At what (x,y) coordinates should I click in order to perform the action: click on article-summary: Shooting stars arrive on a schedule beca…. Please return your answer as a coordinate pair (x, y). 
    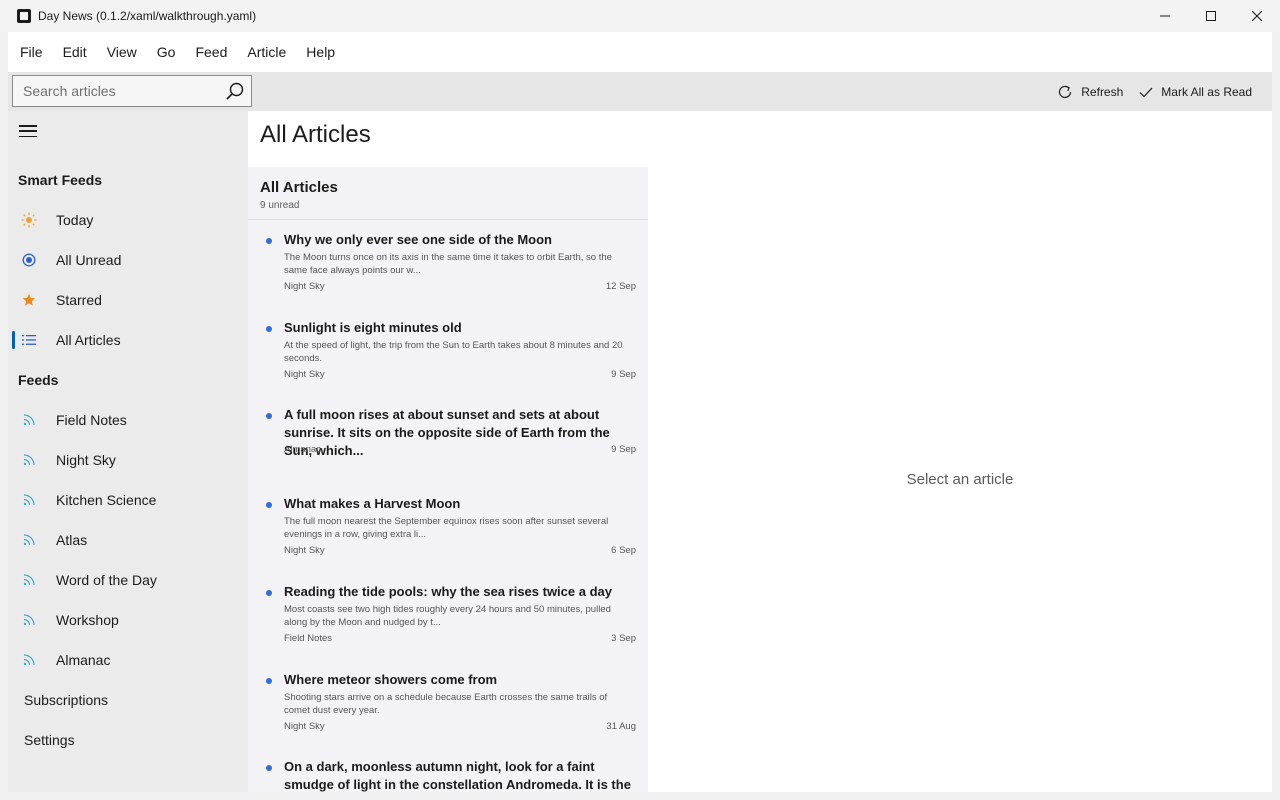
    Looking at the image, I should click on (446, 704).